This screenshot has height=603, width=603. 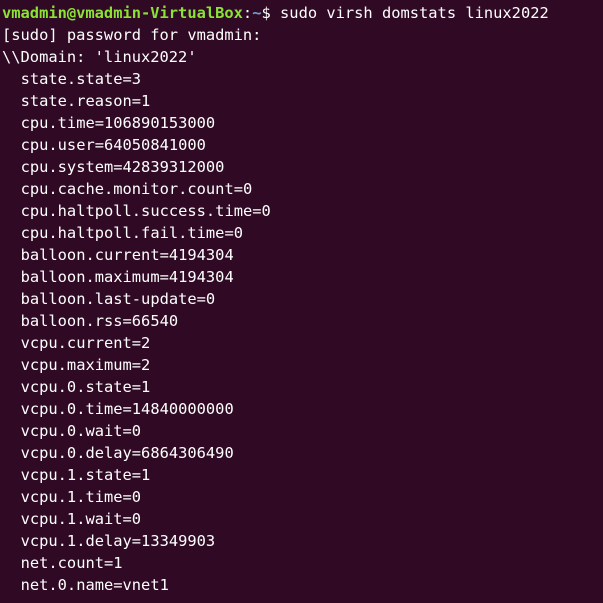 What do you see at coordinates (127, 409) in the screenshot?
I see `stat-line: vcpu.0.time=14840000000` at bounding box center [127, 409].